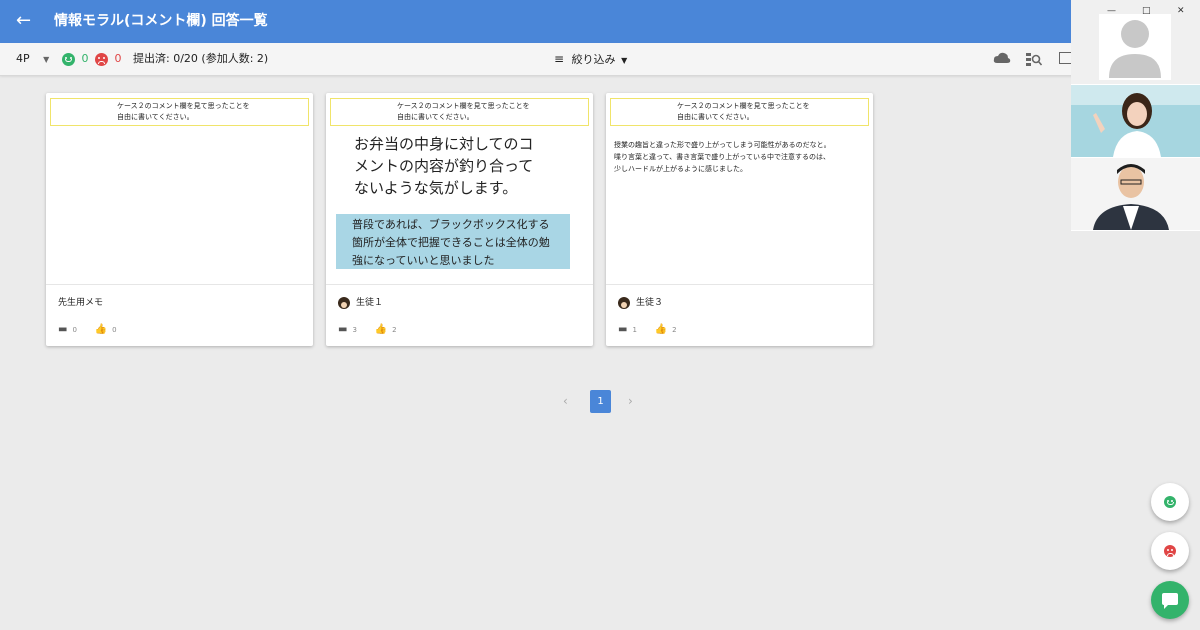 The width and height of the screenshot is (1200, 630). I want to click on card-stats: ▬ 1 👍 2, so click(655, 330).